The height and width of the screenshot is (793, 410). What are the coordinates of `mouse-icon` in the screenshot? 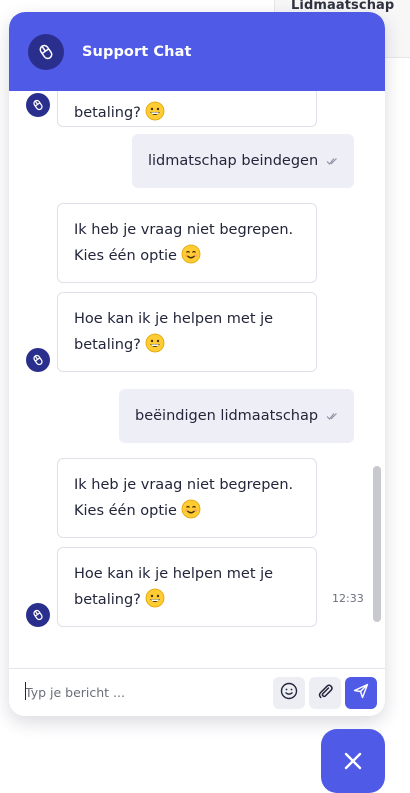 It's located at (46, 51).